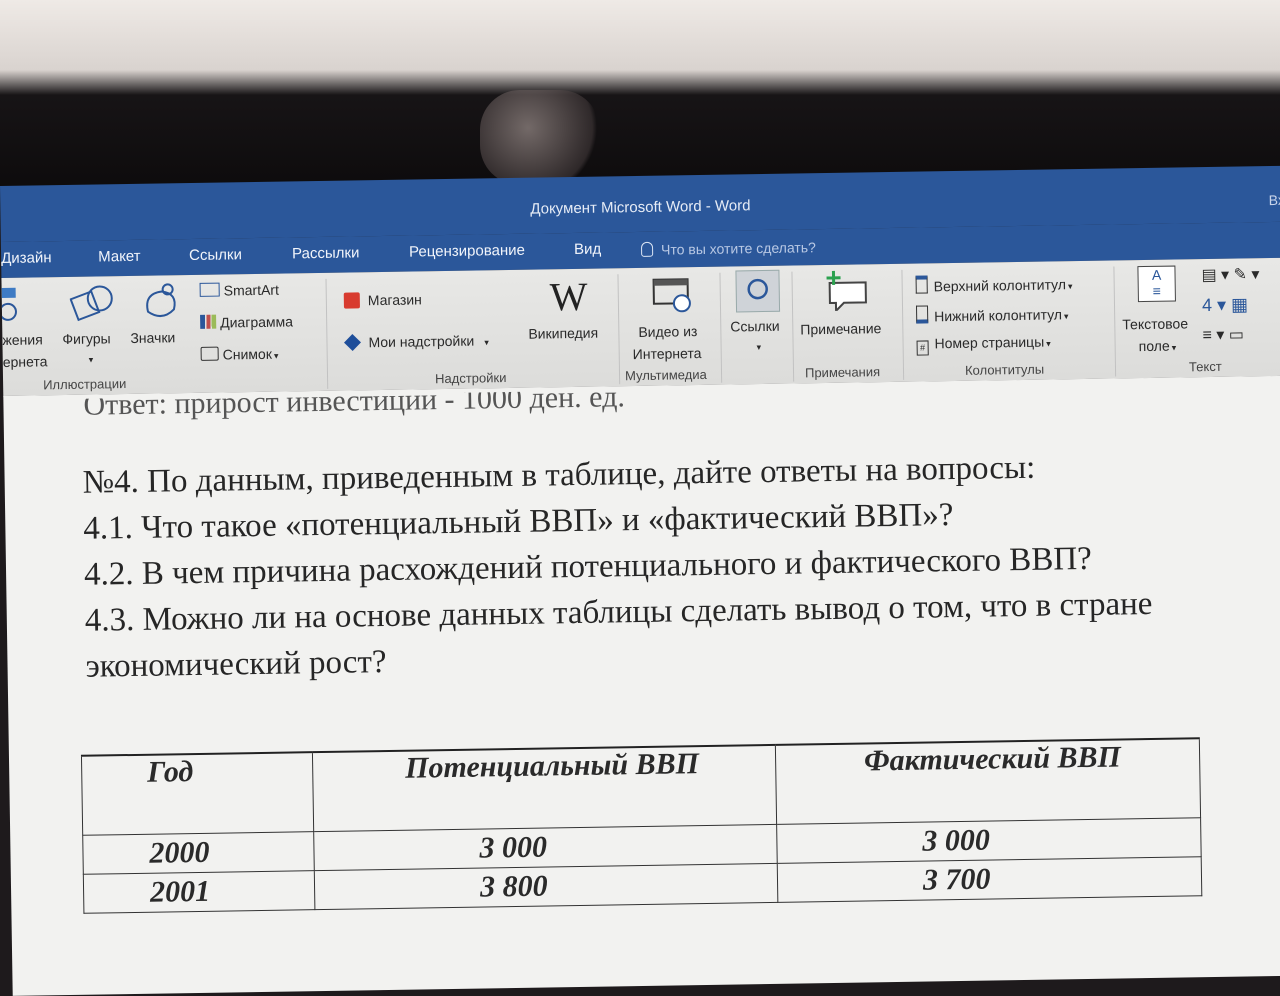 The width and height of the screenshot is (1280, 996). What do you see at coordinates (86, 338) in the screenshot?
I see `shapes-button: Фигуры` at bounding box center [86, 338].